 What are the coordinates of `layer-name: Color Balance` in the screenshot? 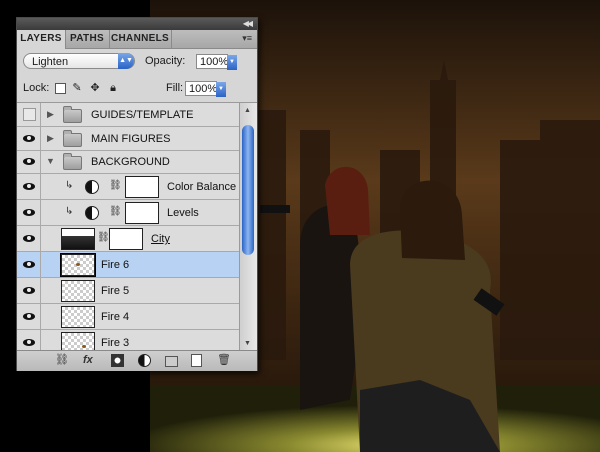 It's located at (202, 187).